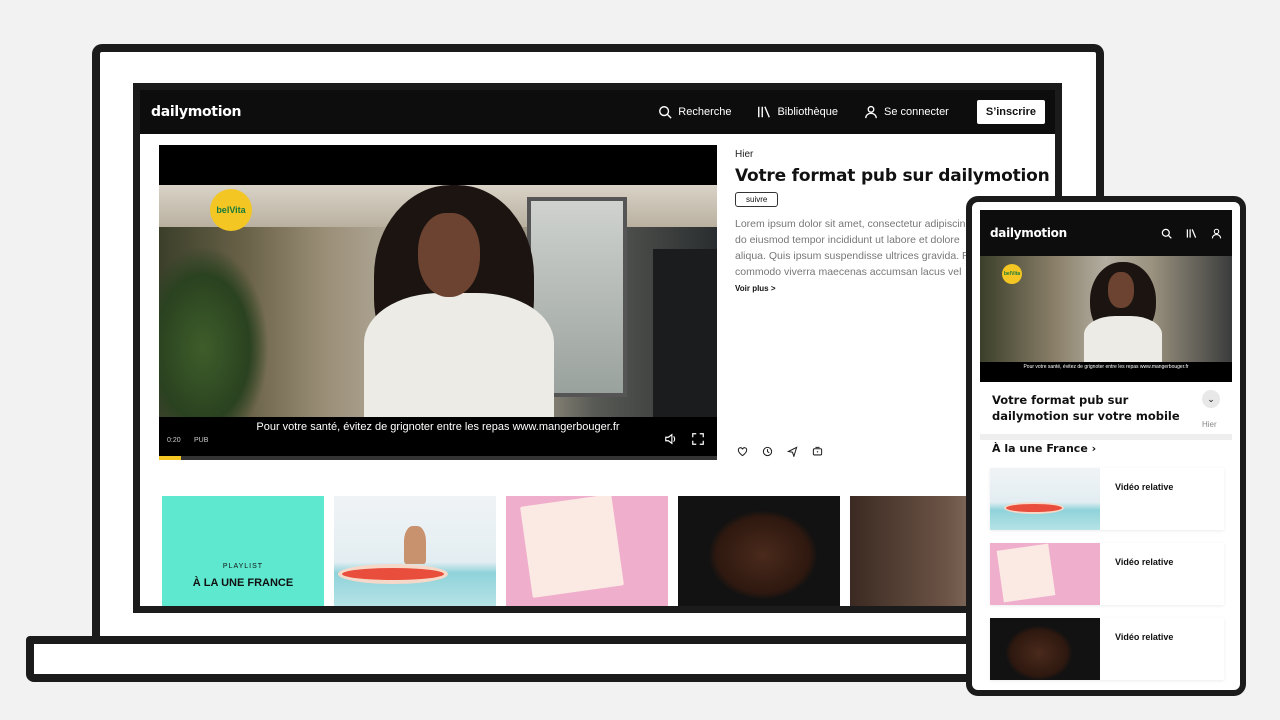 This screenshot has width=1280, height=720. What do you see at coordinates (767, 451) in the screenshot?
I see `clock-icon` at bounding box center [767, 451].